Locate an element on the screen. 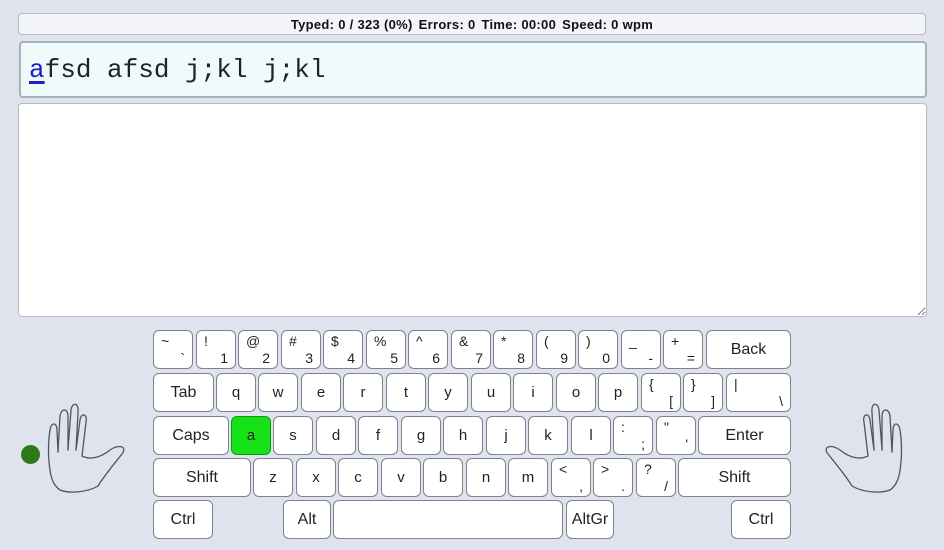 This screenshot has height=550, width=944. key-lower: / is located at coordinates (666, 486).